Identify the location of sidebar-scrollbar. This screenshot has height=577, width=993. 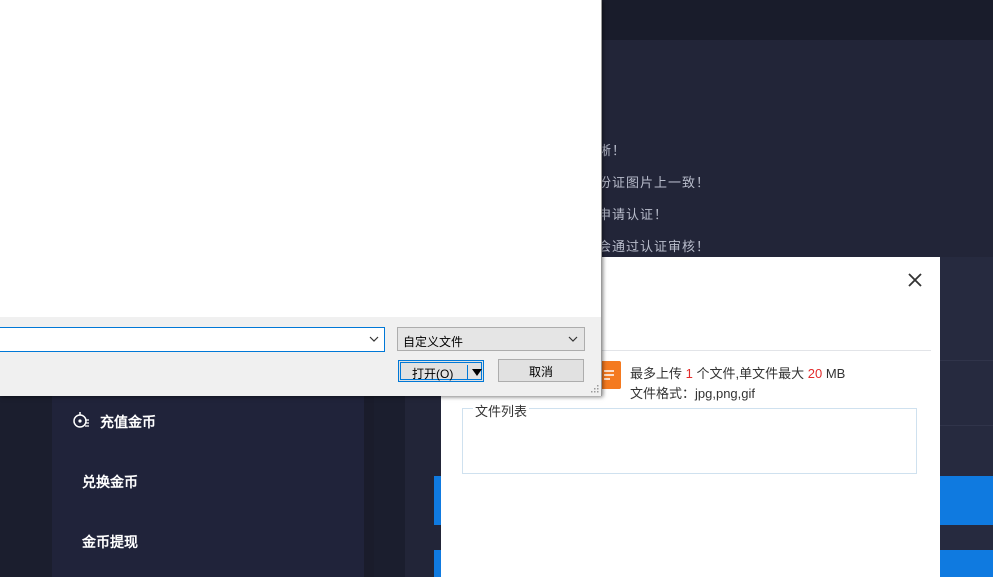
(369, 486).